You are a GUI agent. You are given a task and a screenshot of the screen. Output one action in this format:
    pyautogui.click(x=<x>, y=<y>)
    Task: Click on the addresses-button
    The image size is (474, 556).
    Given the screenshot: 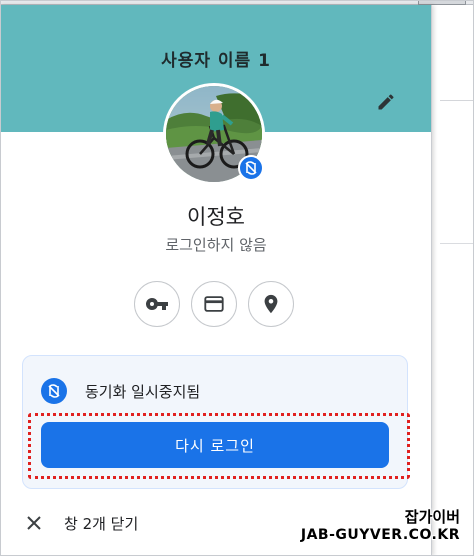 What is the action you would take?
    pyautogui.click(x=271, y=304)
    